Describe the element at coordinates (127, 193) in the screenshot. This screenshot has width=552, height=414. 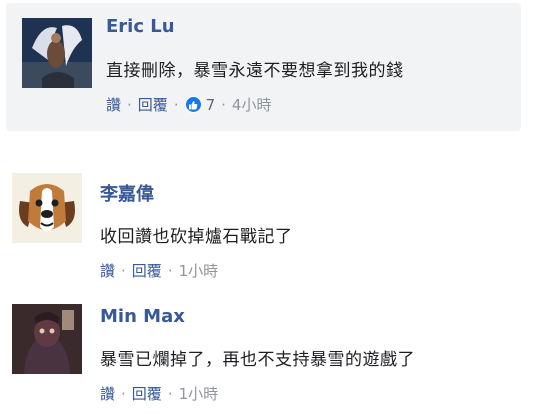
I see `commenter-name: 李嘉偉` at that location.